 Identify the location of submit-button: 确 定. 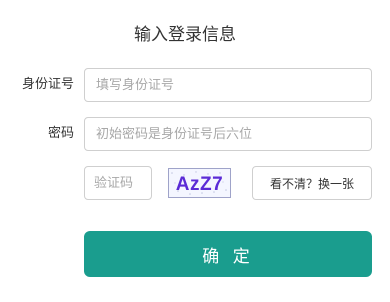
(228, 254).